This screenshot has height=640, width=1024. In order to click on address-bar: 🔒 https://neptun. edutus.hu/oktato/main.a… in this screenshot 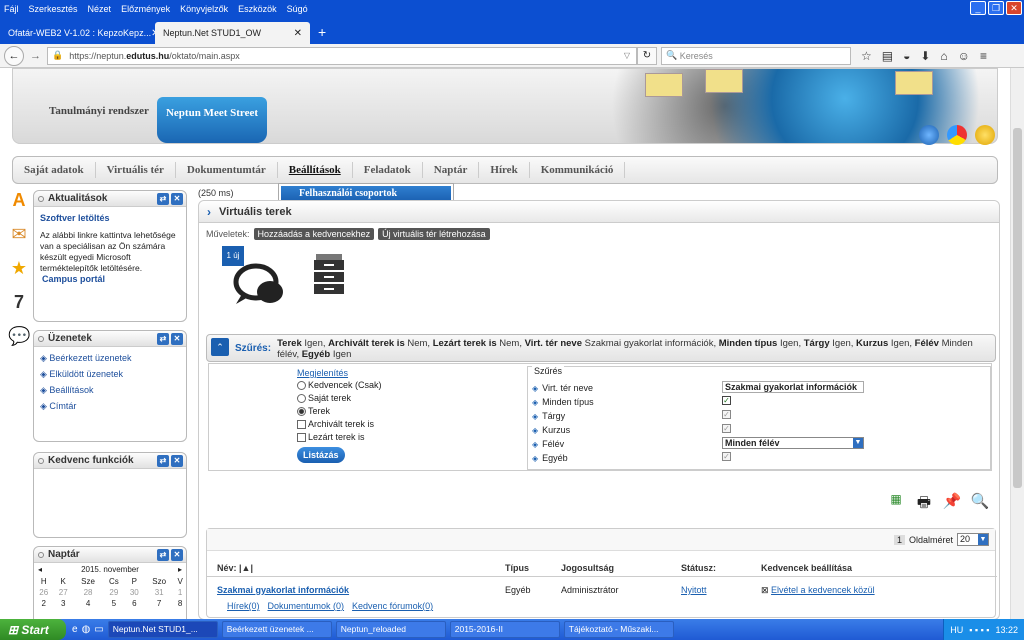, I will do `click(342, 55)`.